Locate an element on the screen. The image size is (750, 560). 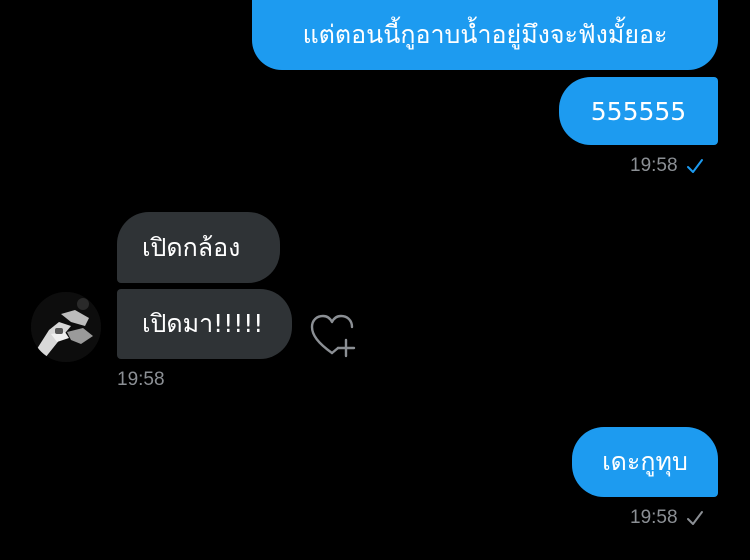
message-bubble-outgoing: 555555 is located at coordinates (638, 111).